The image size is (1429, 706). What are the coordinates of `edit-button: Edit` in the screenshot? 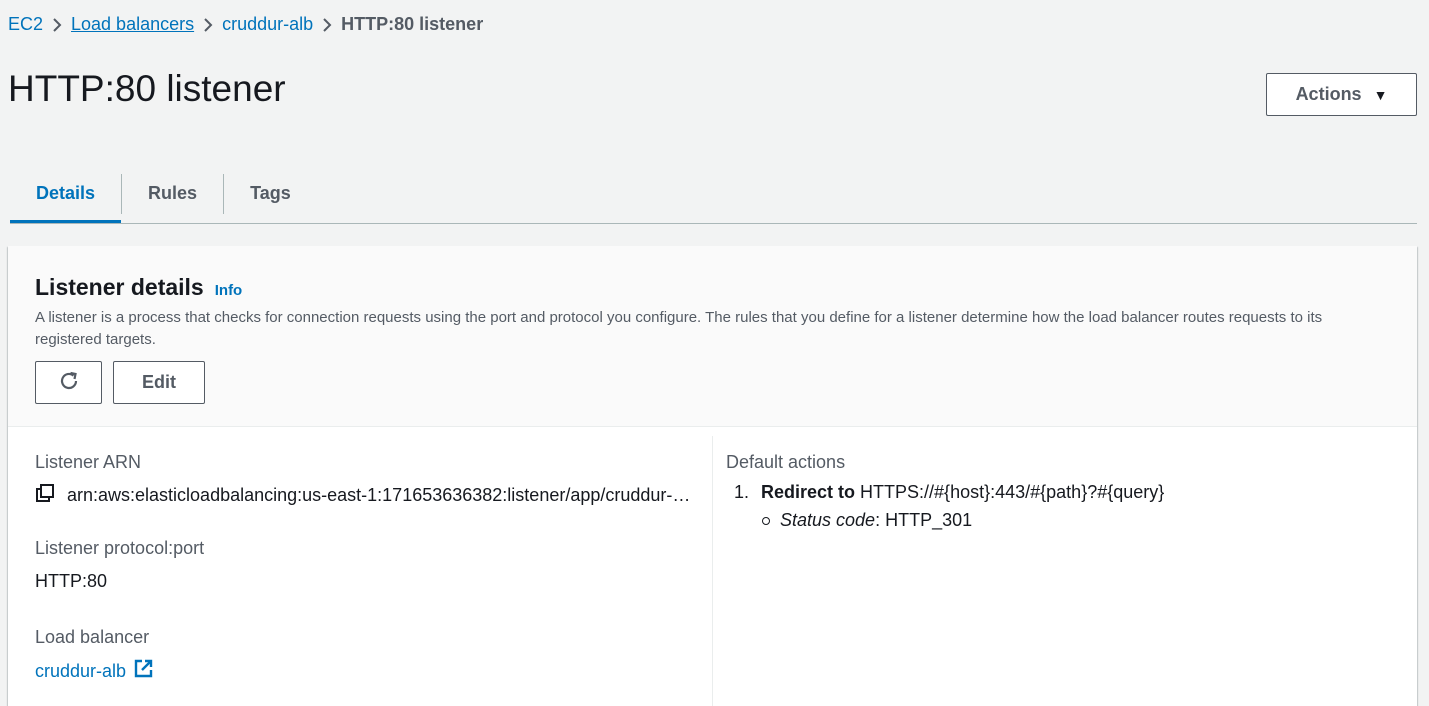 It's located at (159, 382).